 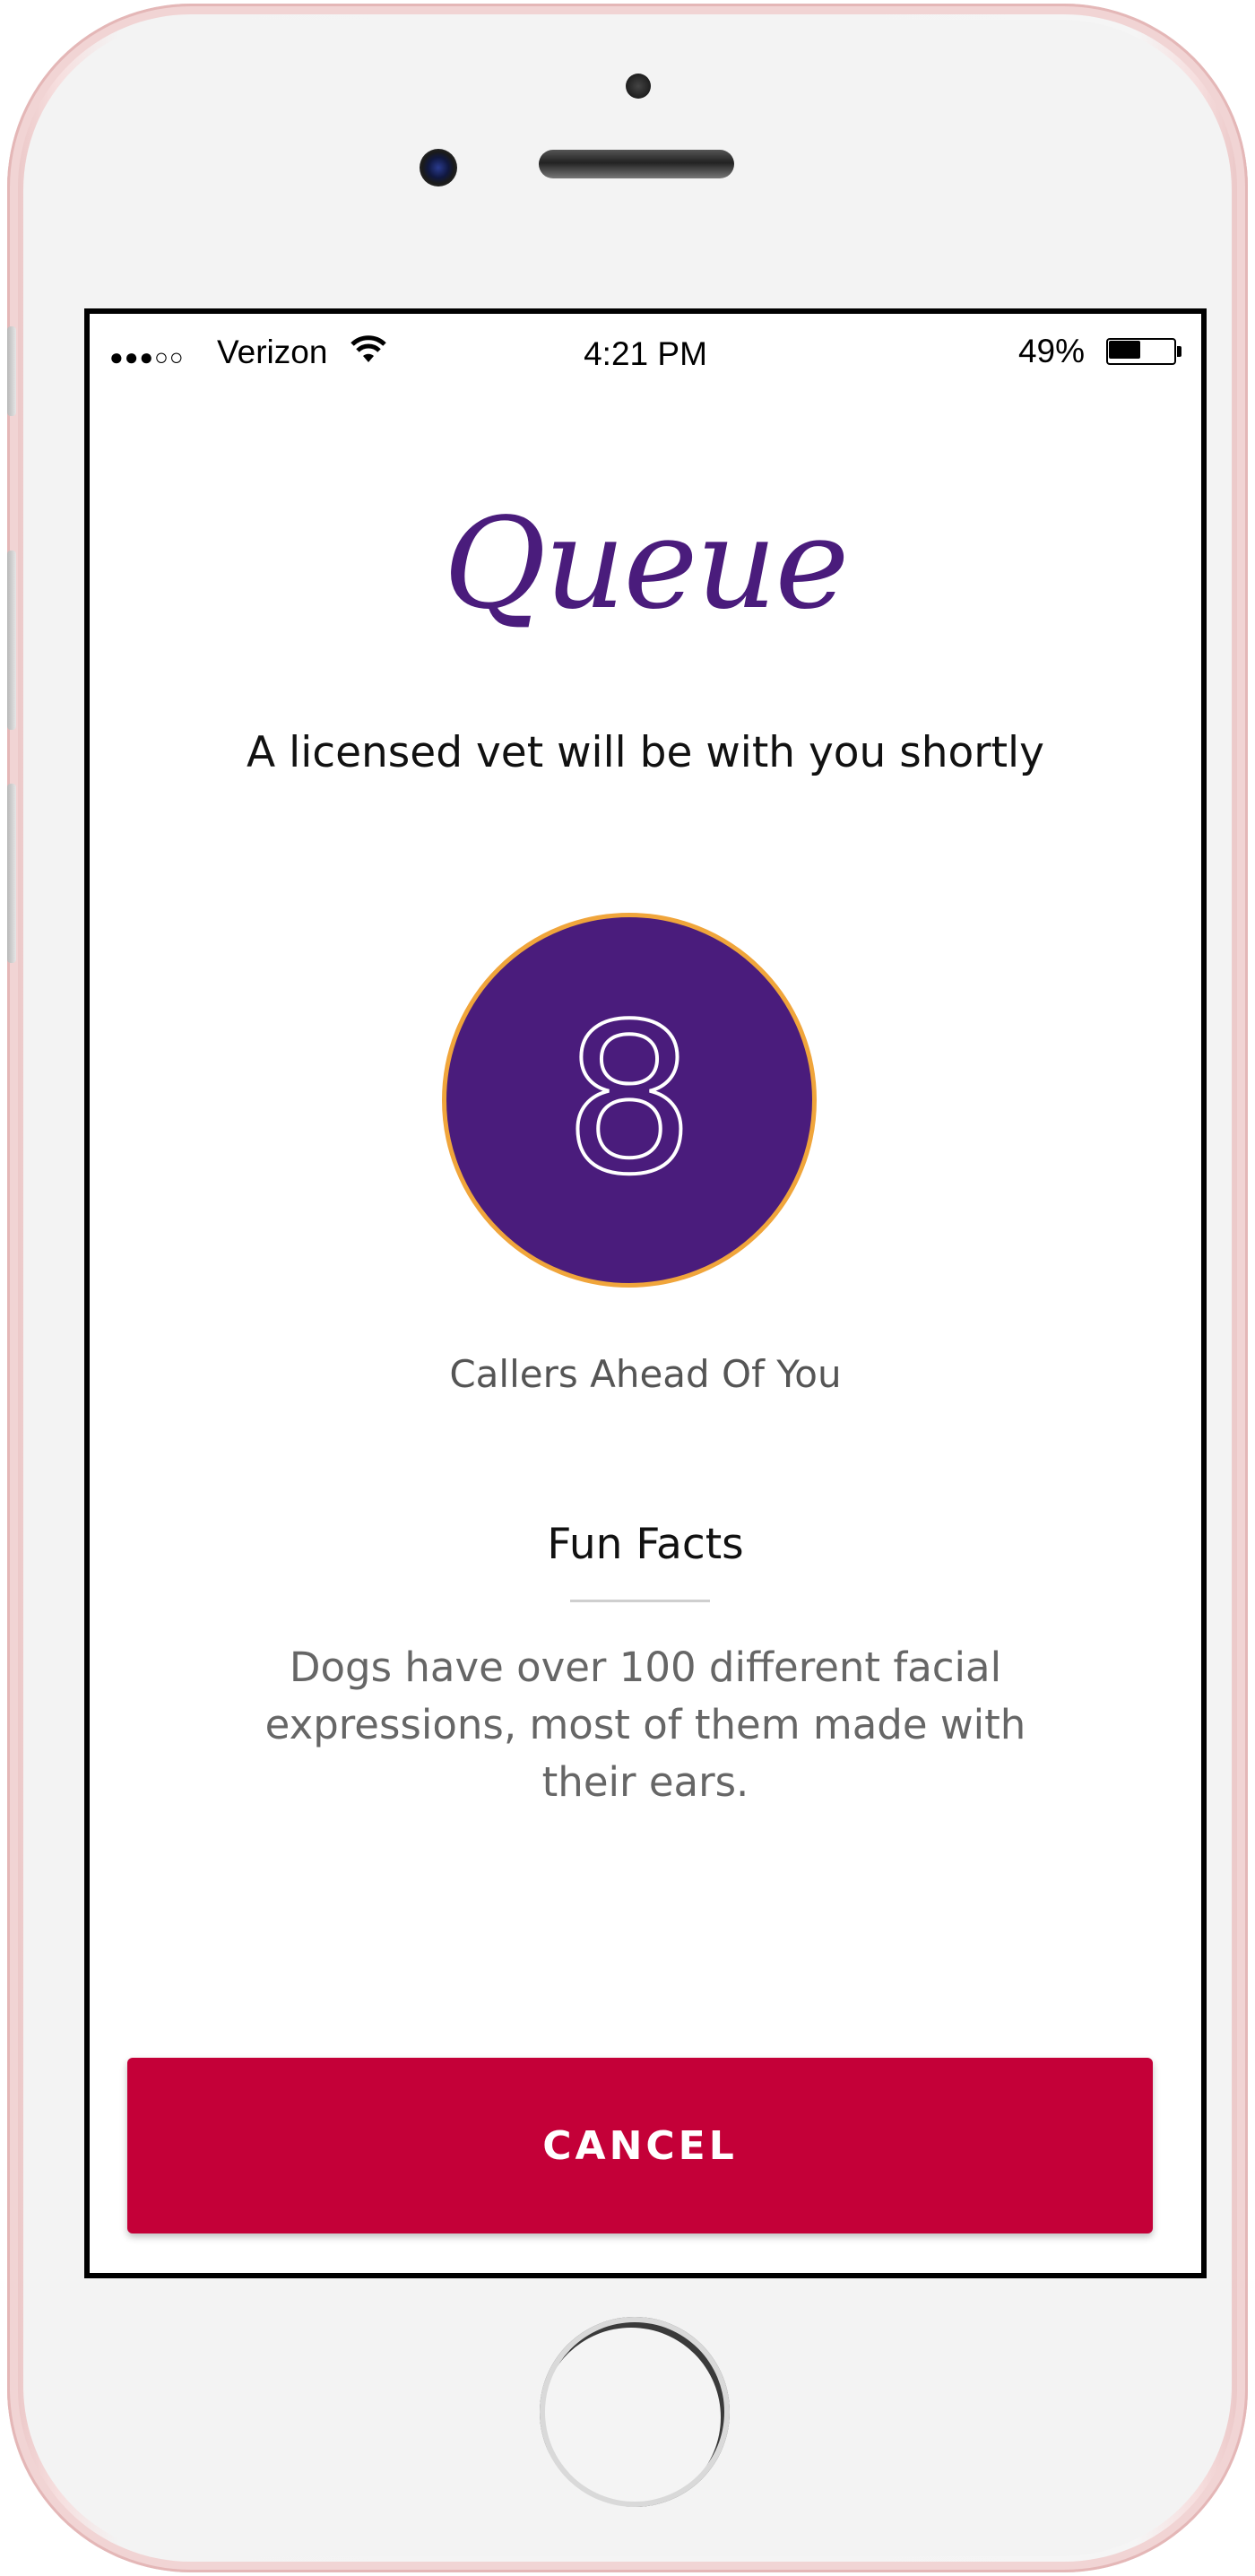 I want to click on fun-facts-divider, so click(x=640, y=1601).